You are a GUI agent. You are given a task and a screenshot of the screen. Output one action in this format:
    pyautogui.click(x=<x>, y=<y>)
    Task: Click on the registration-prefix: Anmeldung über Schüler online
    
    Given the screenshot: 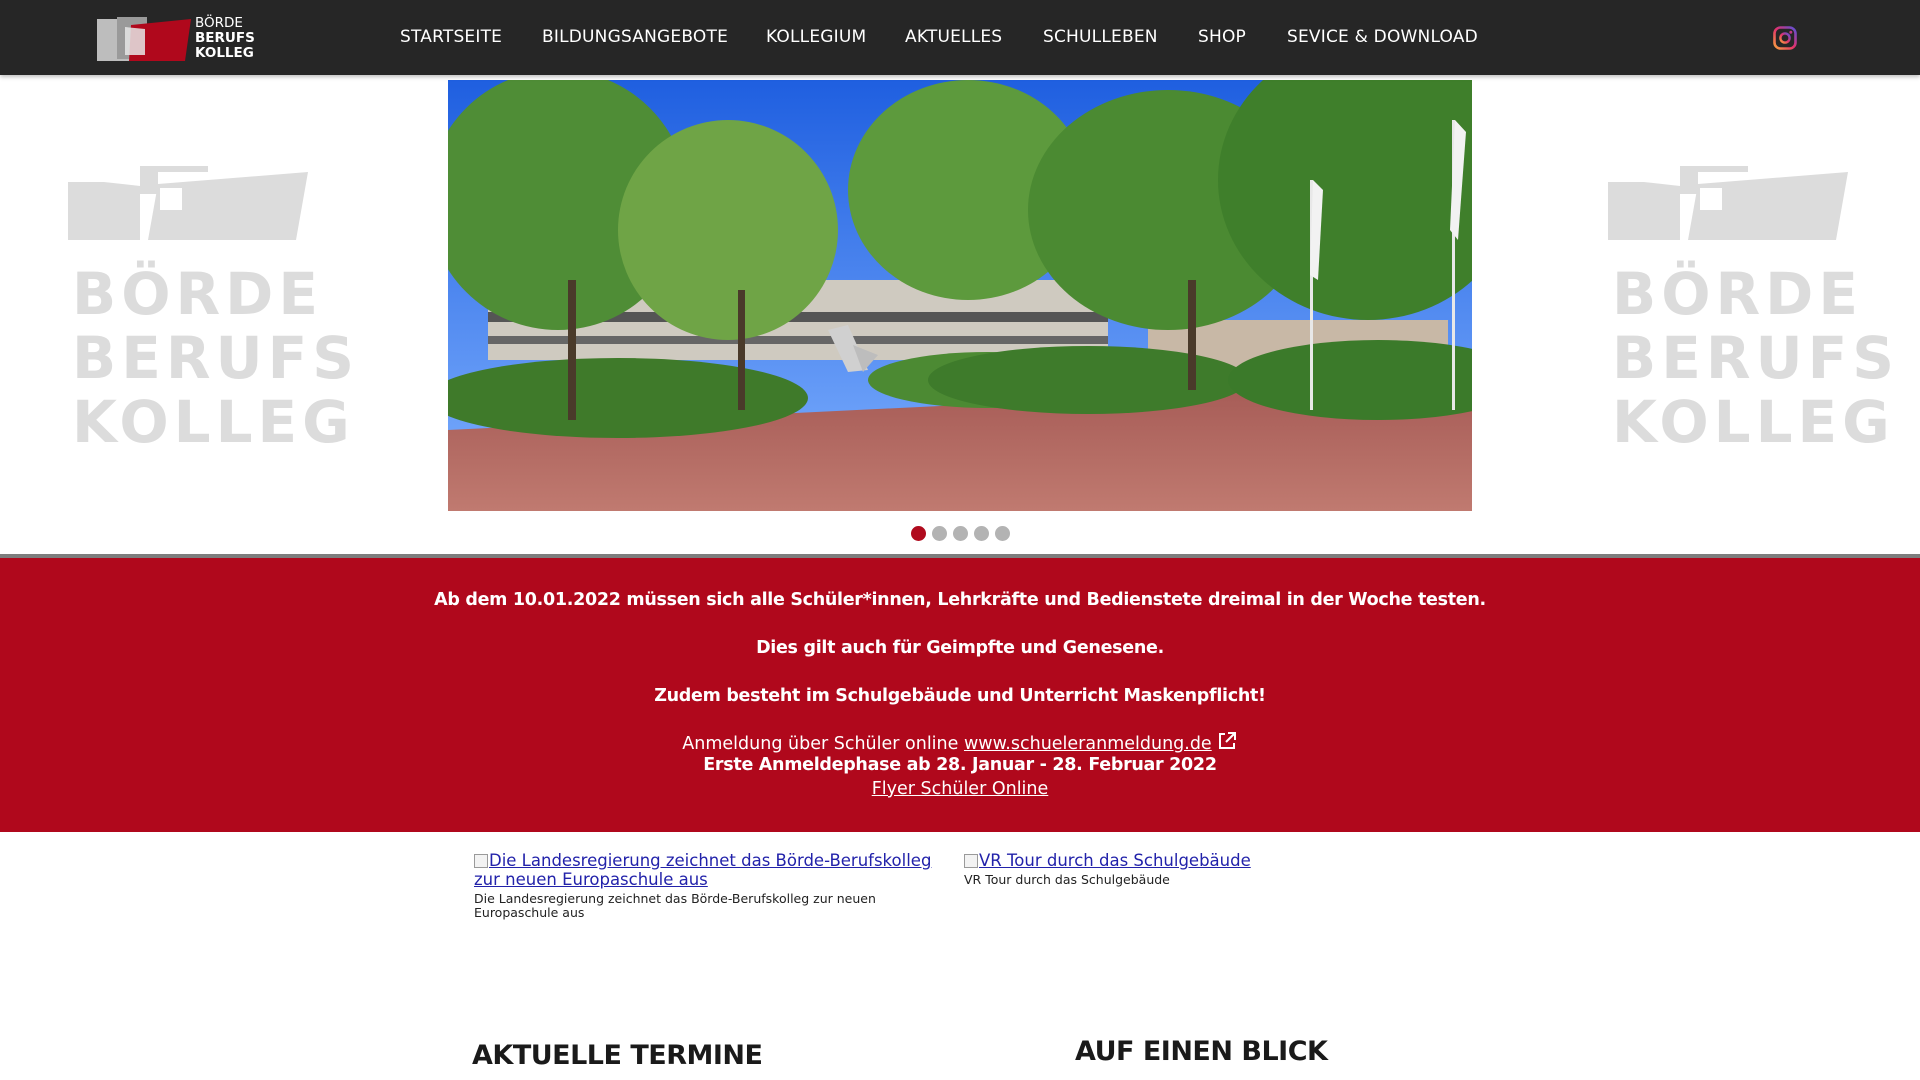 What is the action you would take?
    pyautogui.click(x=823, y=744)
    